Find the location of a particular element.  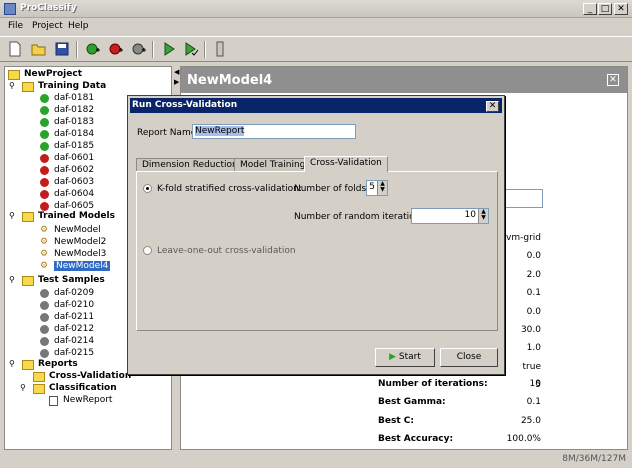

tab-model-training: Model Training is located at coordinates (273, 164).